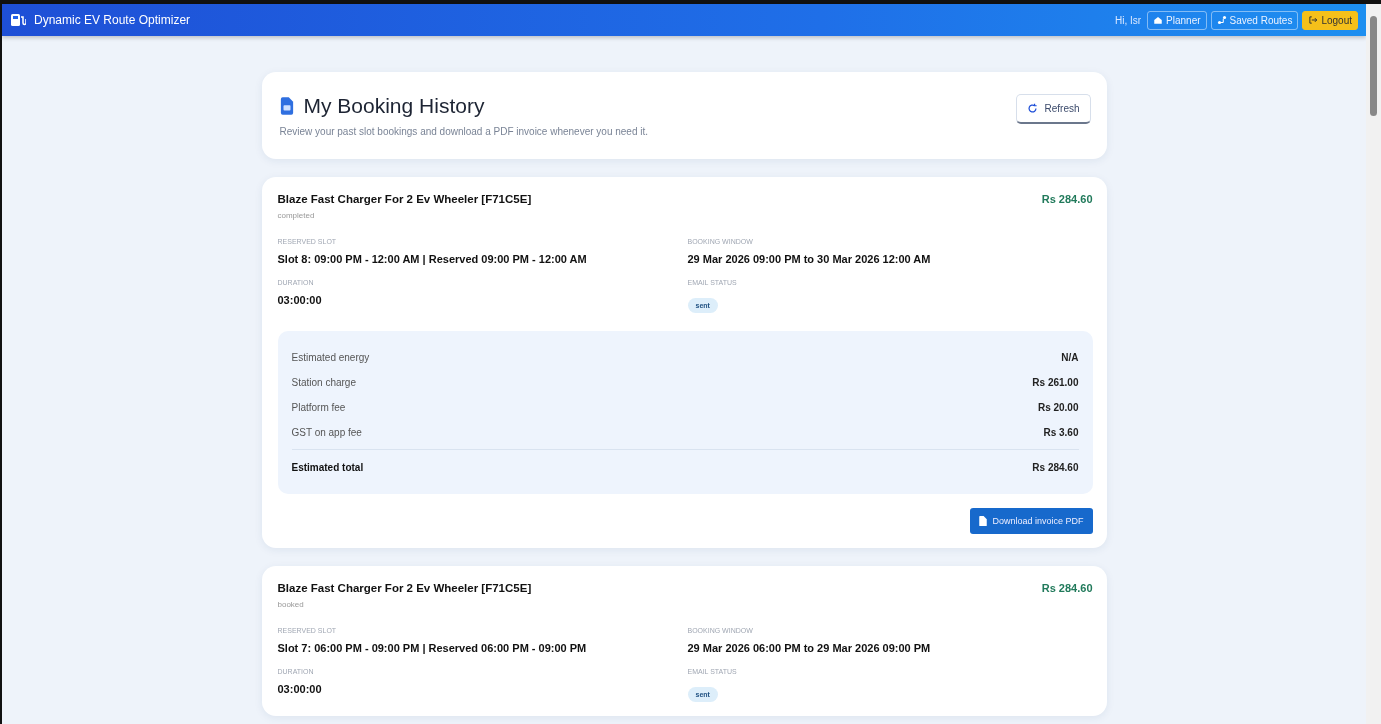 The image size is (1381, 724). What do you see at coordinates (330, 357) in the screenshot?
I see `charge-label: Estimated energy` at bounding box center [330, 357].